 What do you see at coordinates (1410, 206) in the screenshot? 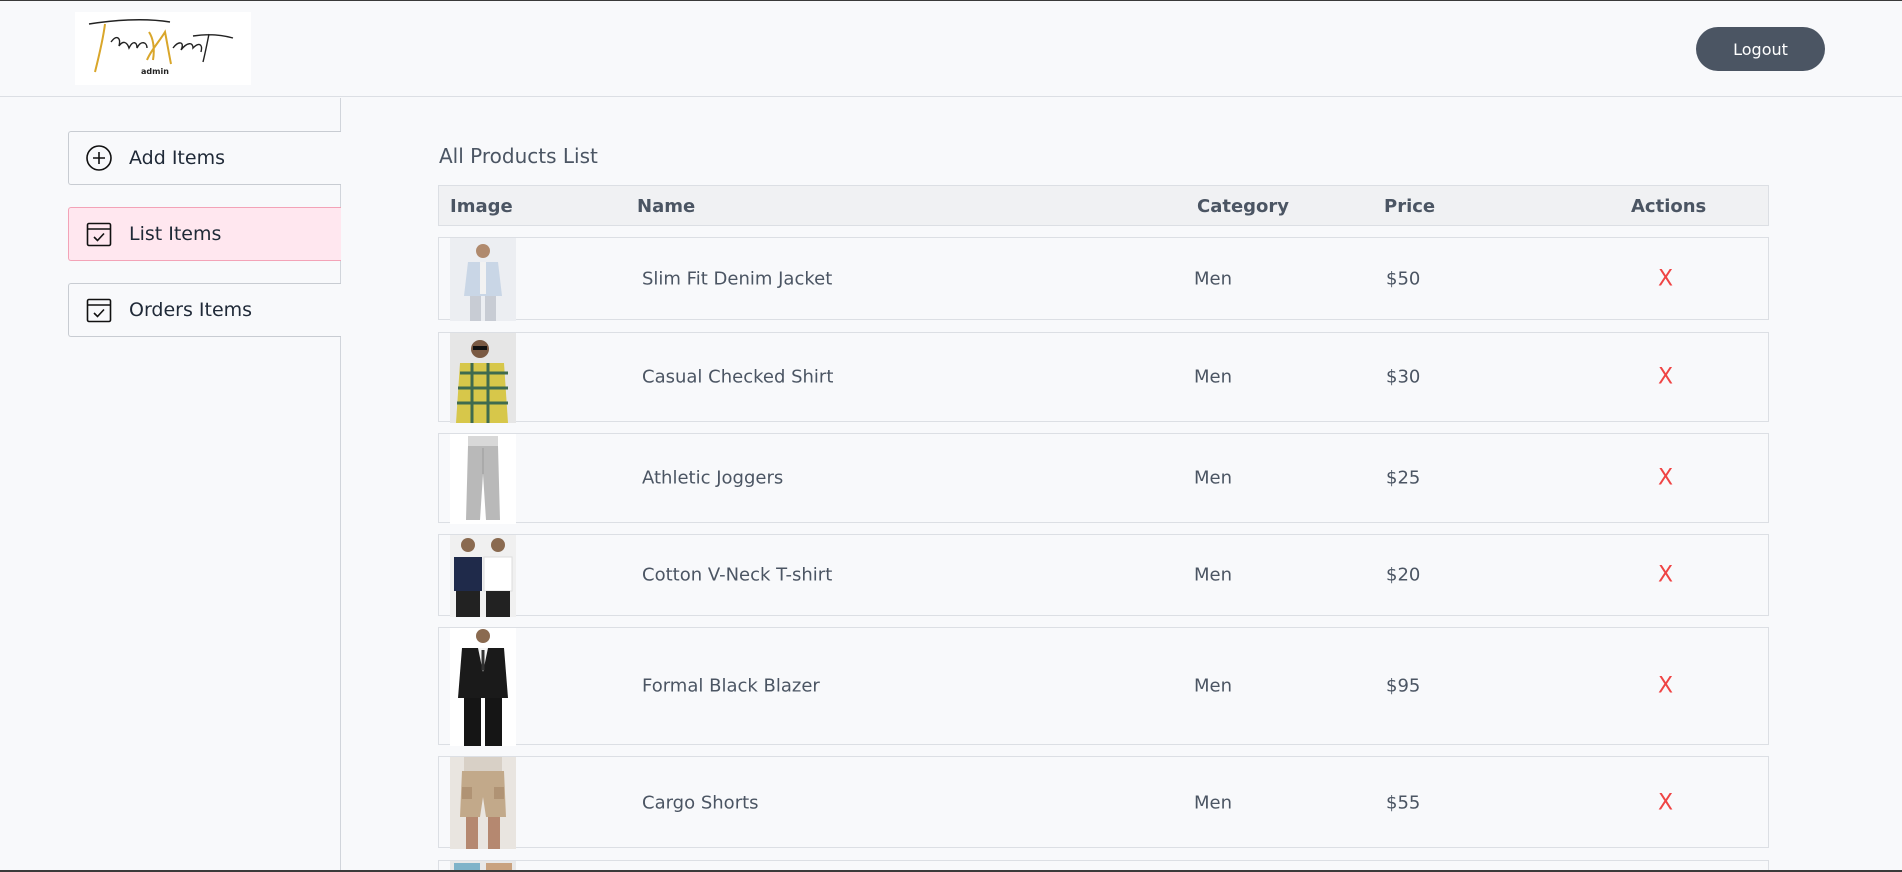
I see `column-header-price: Price` at bounding box center [1410, 206].